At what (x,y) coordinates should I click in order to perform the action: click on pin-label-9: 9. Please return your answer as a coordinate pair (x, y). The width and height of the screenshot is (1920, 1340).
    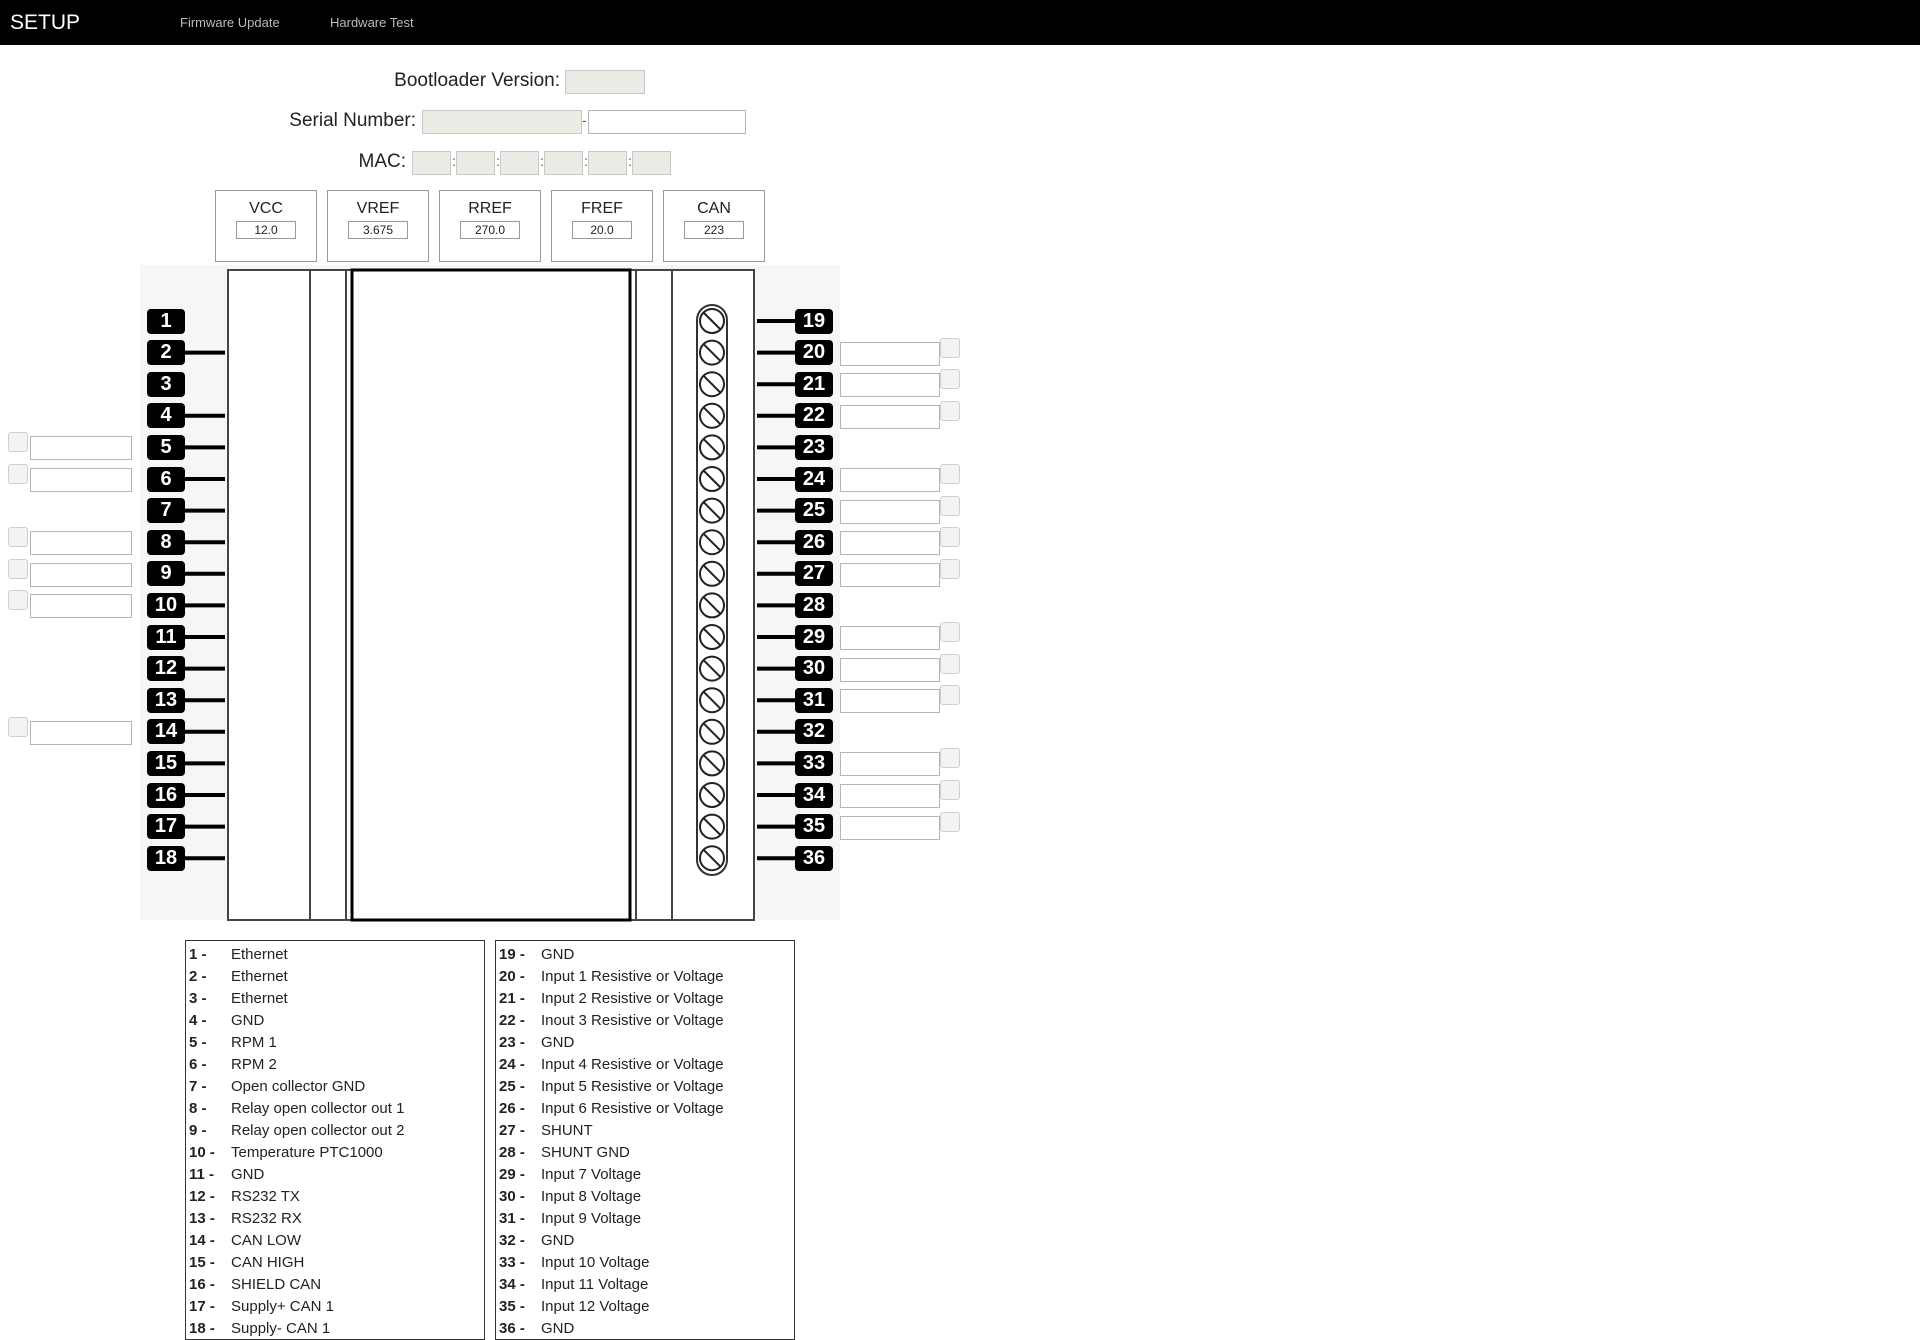
    Looking at the image, I should click on (166, 574).